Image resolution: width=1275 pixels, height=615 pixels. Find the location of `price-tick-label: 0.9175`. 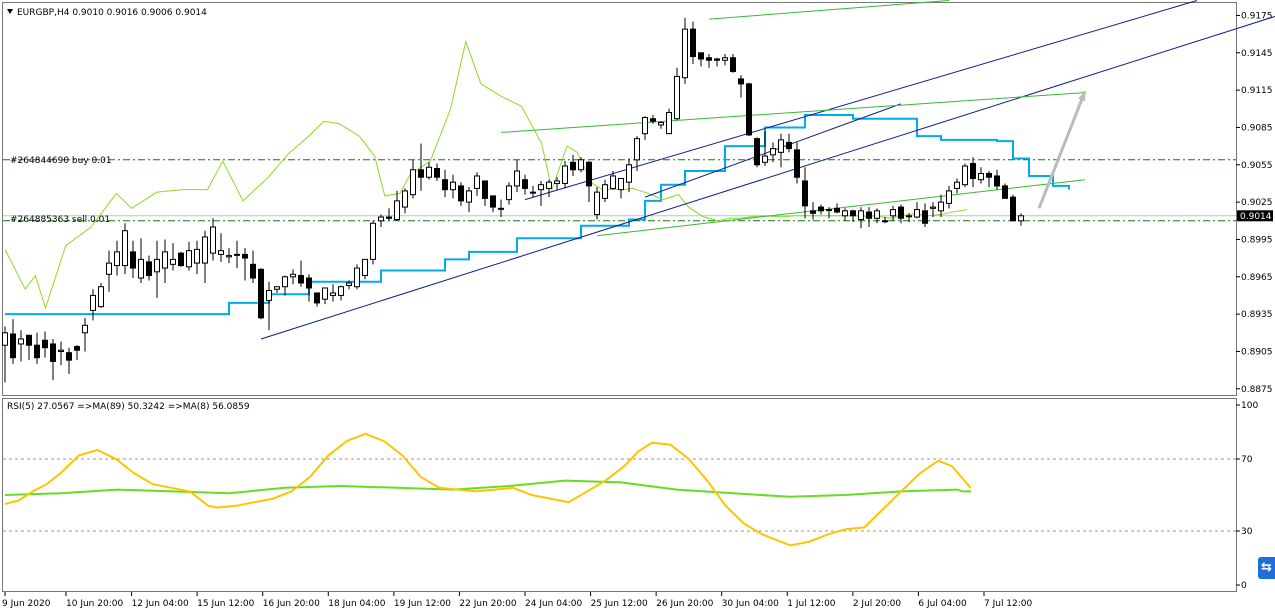

price-tick-label: 0.9175 is located at coordinates (1257, 16).